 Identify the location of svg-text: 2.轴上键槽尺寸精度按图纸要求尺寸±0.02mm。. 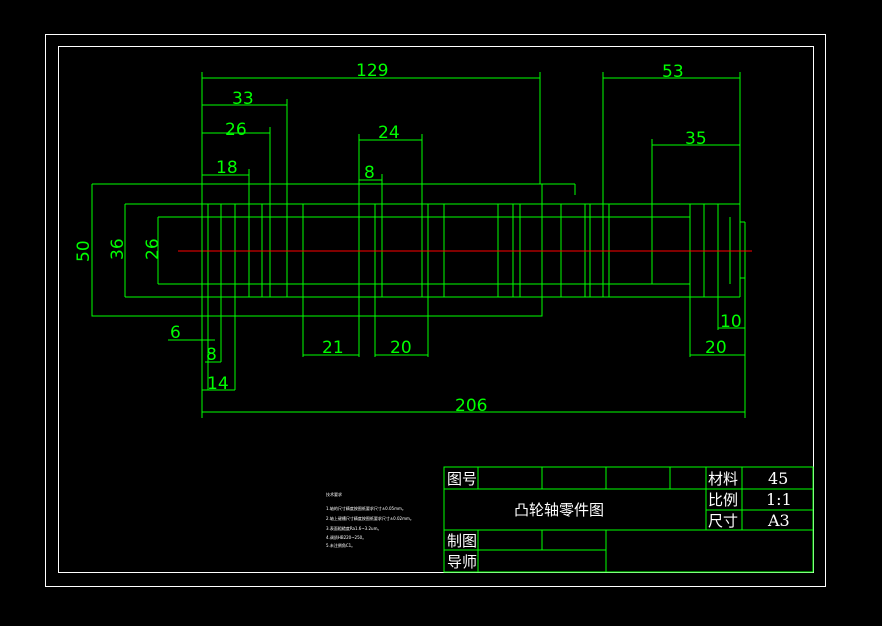
(370, 518).